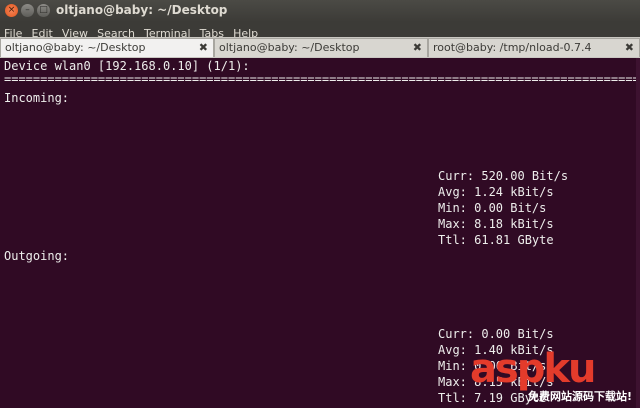  Describe the element at coordinates (37, 256) in the screenshot. I see `outgoing-heading: Outgoing:` at that location.